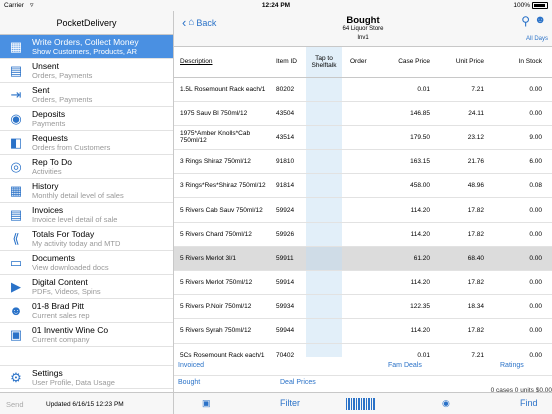 This screenshot has width=552, height=414. Describe the element at coordinates (530, 5) in the screenshot. I see `battery-indicator: 100%` at that location.